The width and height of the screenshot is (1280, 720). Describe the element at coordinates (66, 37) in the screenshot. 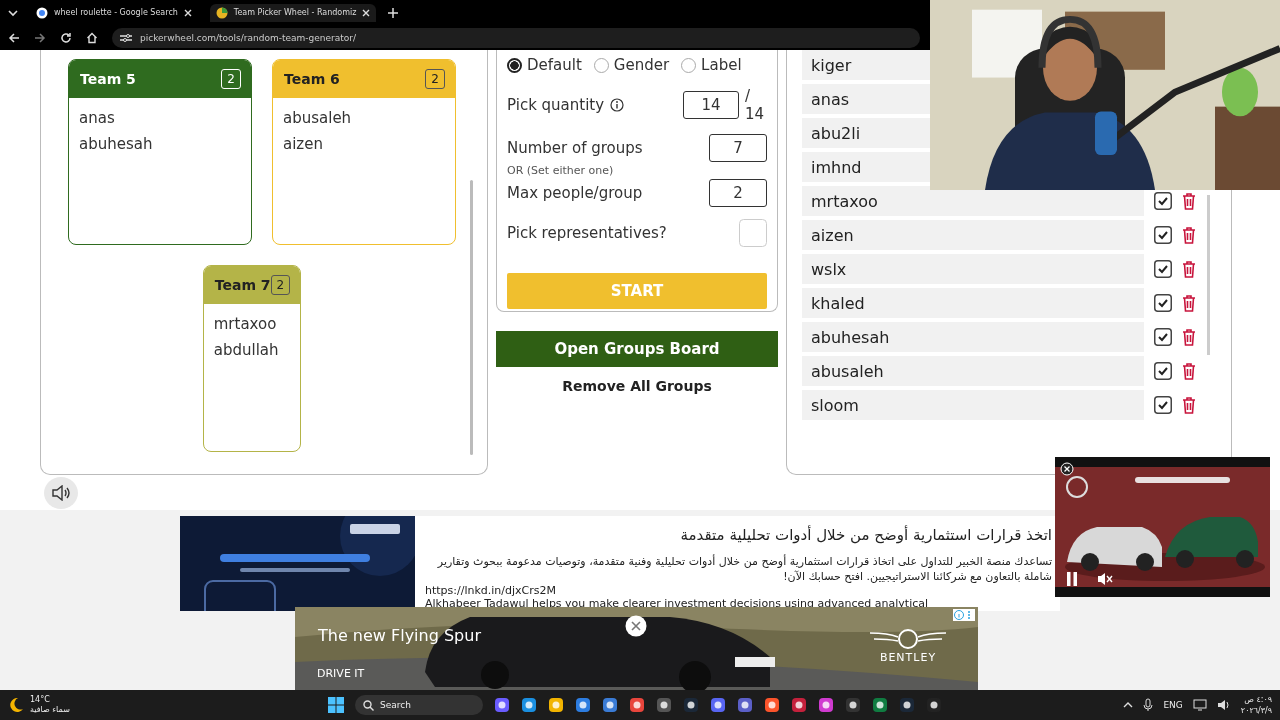

I see `reload-icon` at that location.